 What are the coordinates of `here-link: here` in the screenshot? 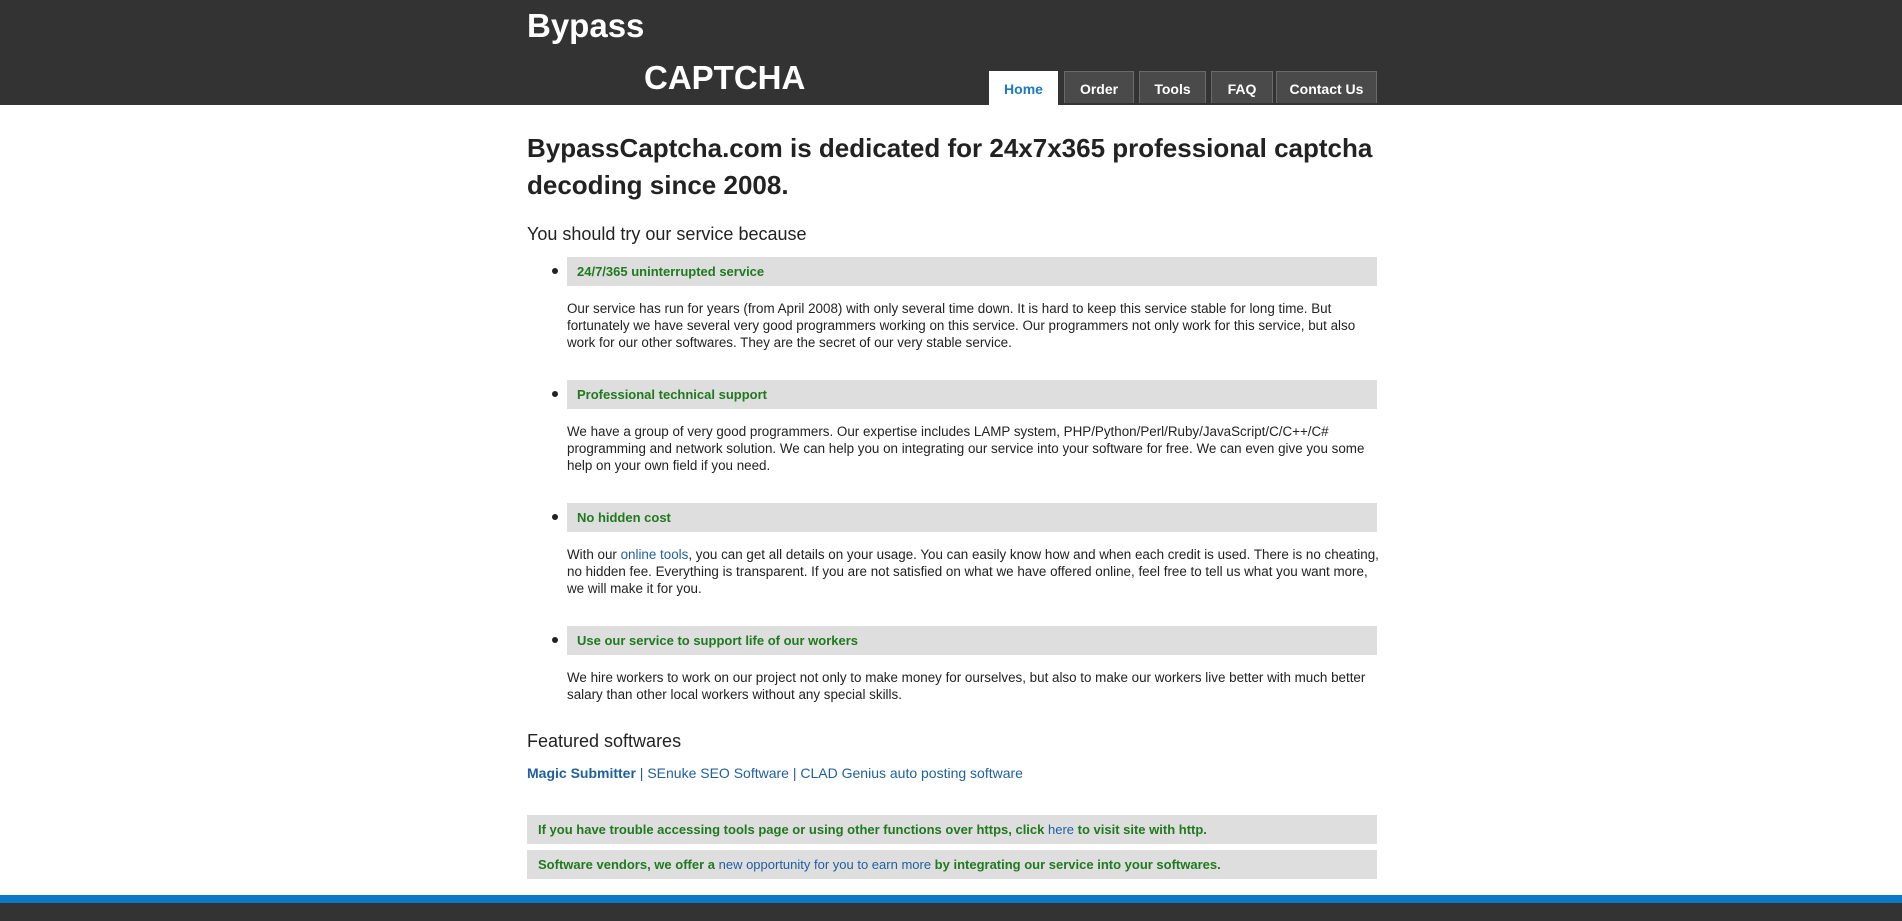 It's located at (1061, 829).